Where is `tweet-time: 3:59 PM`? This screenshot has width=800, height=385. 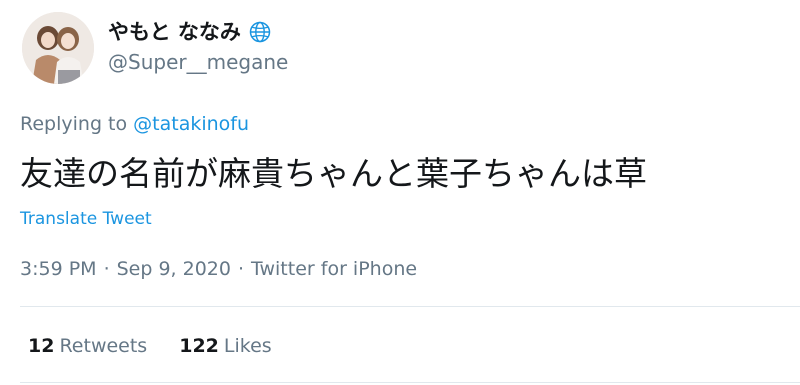 tweet-time: 3:59 PM is located at coordinates (58, 269).